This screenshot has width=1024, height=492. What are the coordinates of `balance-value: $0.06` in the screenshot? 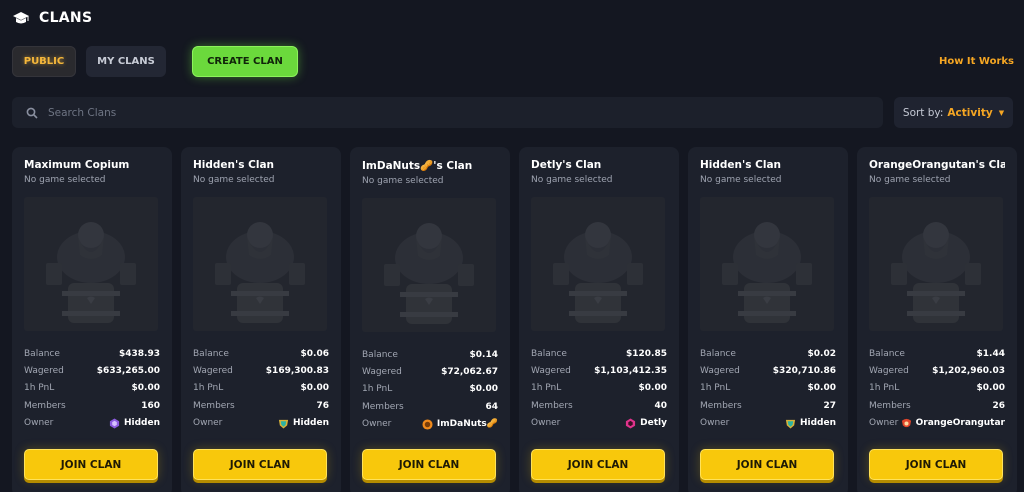 It's located at (314, 353).